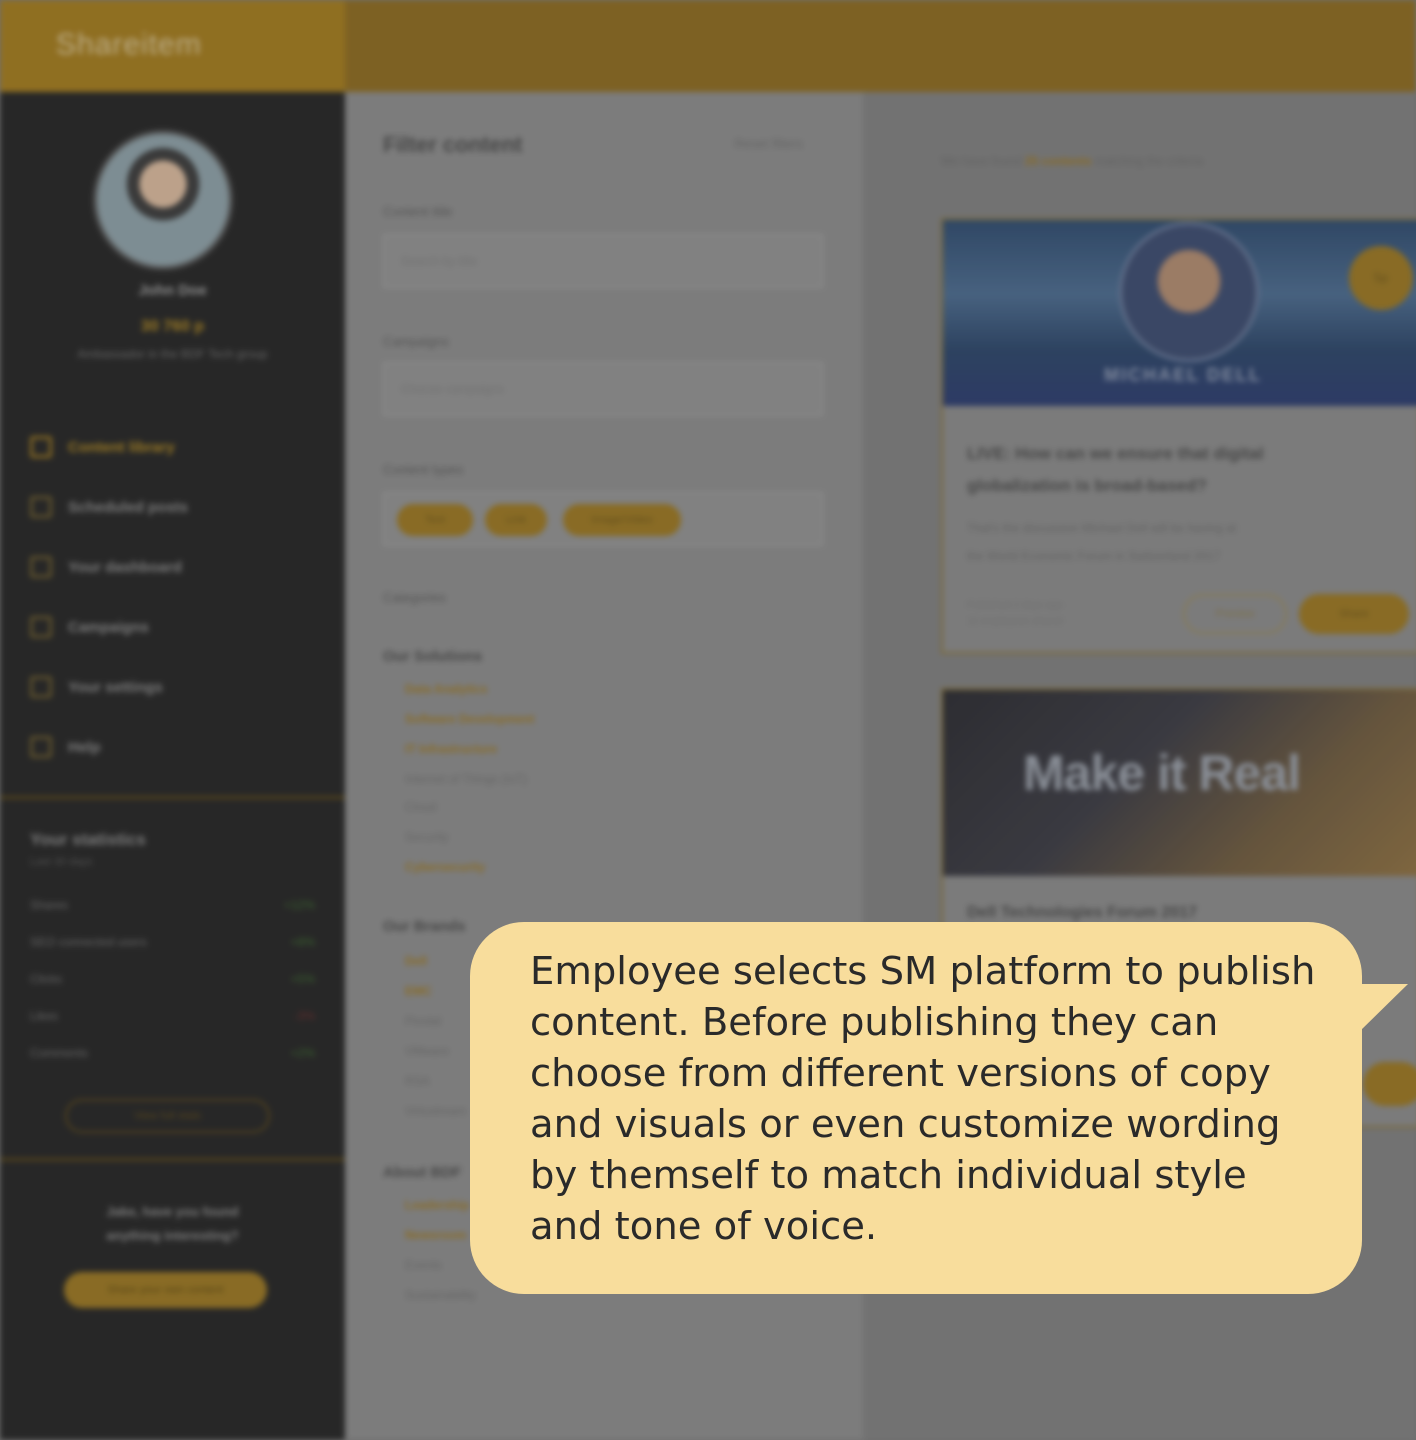 Image resolution: width=1416 pixels, height=1440 pixels. What do you see at coordinates (874, 1022) in the screenshot?
I see `tooltip-line: content. Before publishing they can` at bounding box center [874, 1022].